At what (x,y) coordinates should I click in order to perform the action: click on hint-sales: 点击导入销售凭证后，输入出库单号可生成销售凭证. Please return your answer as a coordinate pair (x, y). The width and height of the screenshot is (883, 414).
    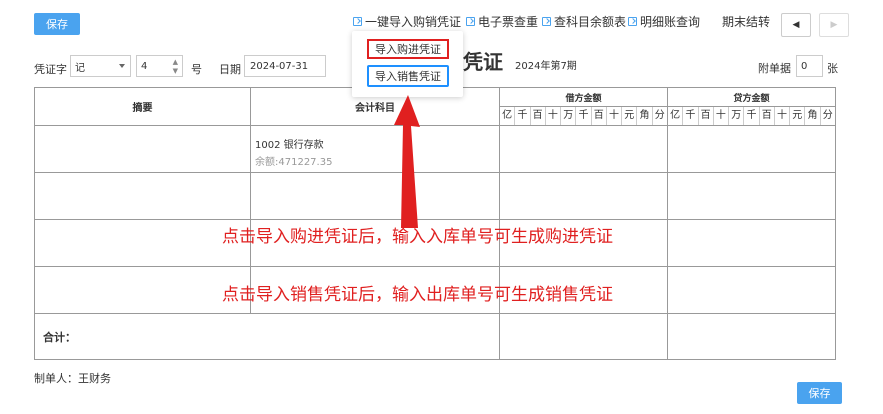
    Looking at the image, I should click on (417, 295).